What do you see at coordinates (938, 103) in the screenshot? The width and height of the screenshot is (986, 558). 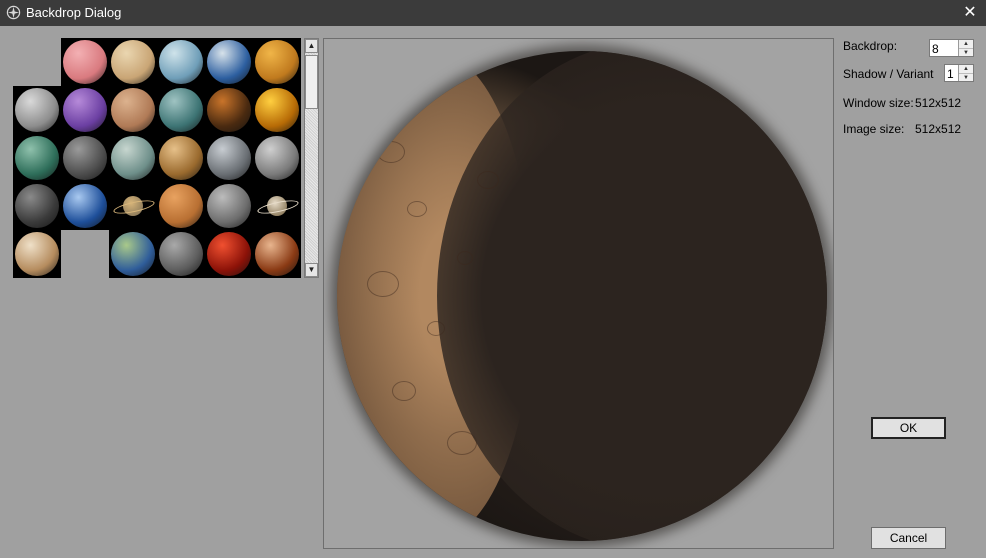 I see `window-size-value: 512x512` at bounding box center [938, 103].